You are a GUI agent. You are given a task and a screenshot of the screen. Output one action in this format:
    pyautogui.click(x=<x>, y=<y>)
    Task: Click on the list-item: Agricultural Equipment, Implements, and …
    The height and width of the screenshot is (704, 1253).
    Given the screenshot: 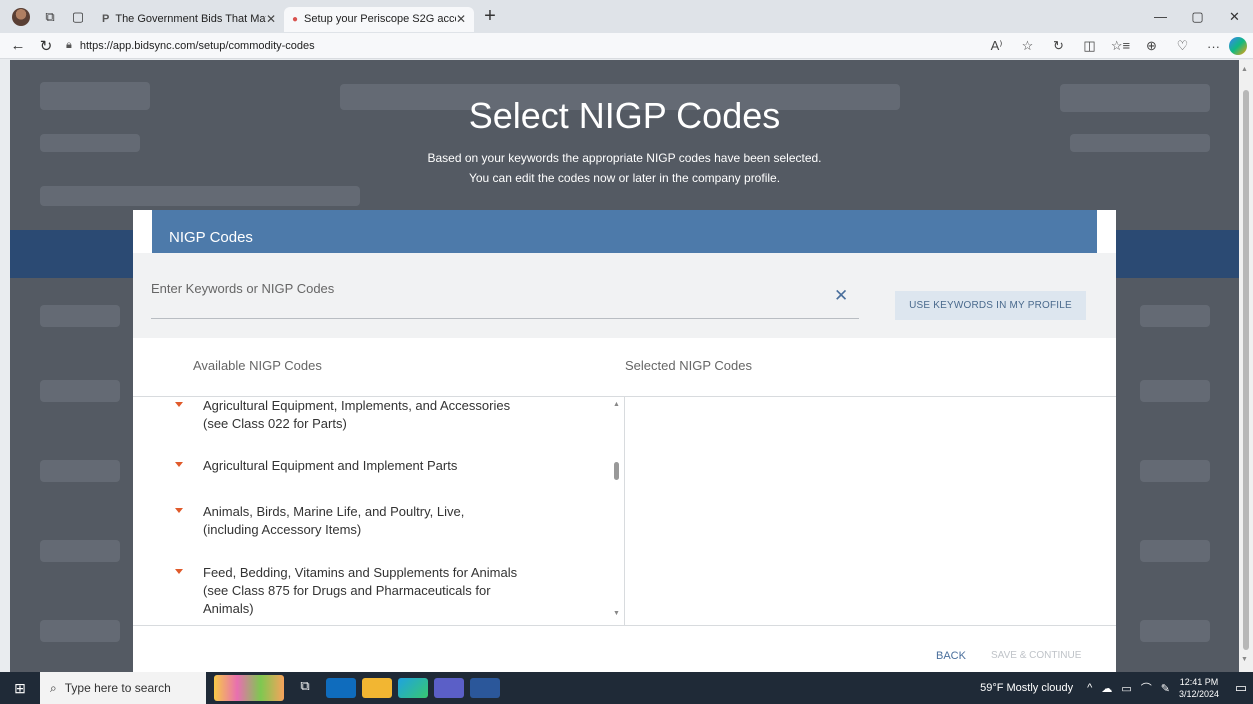 What is the action you would take?
    pyautogui.click(x=349, y=415)
    